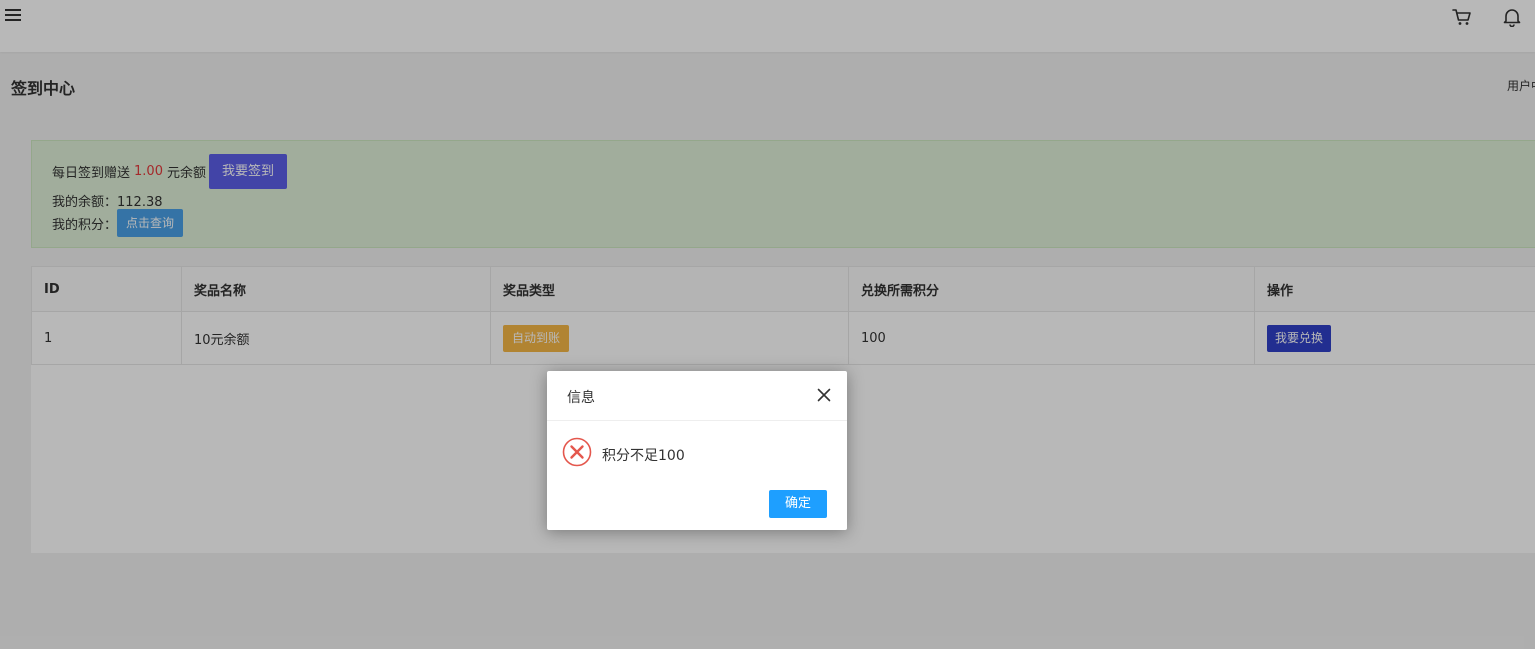 The image size is (1535, 649). I want to click on info-dialog: 信息 积分不足100 确定, so click(697, 450).